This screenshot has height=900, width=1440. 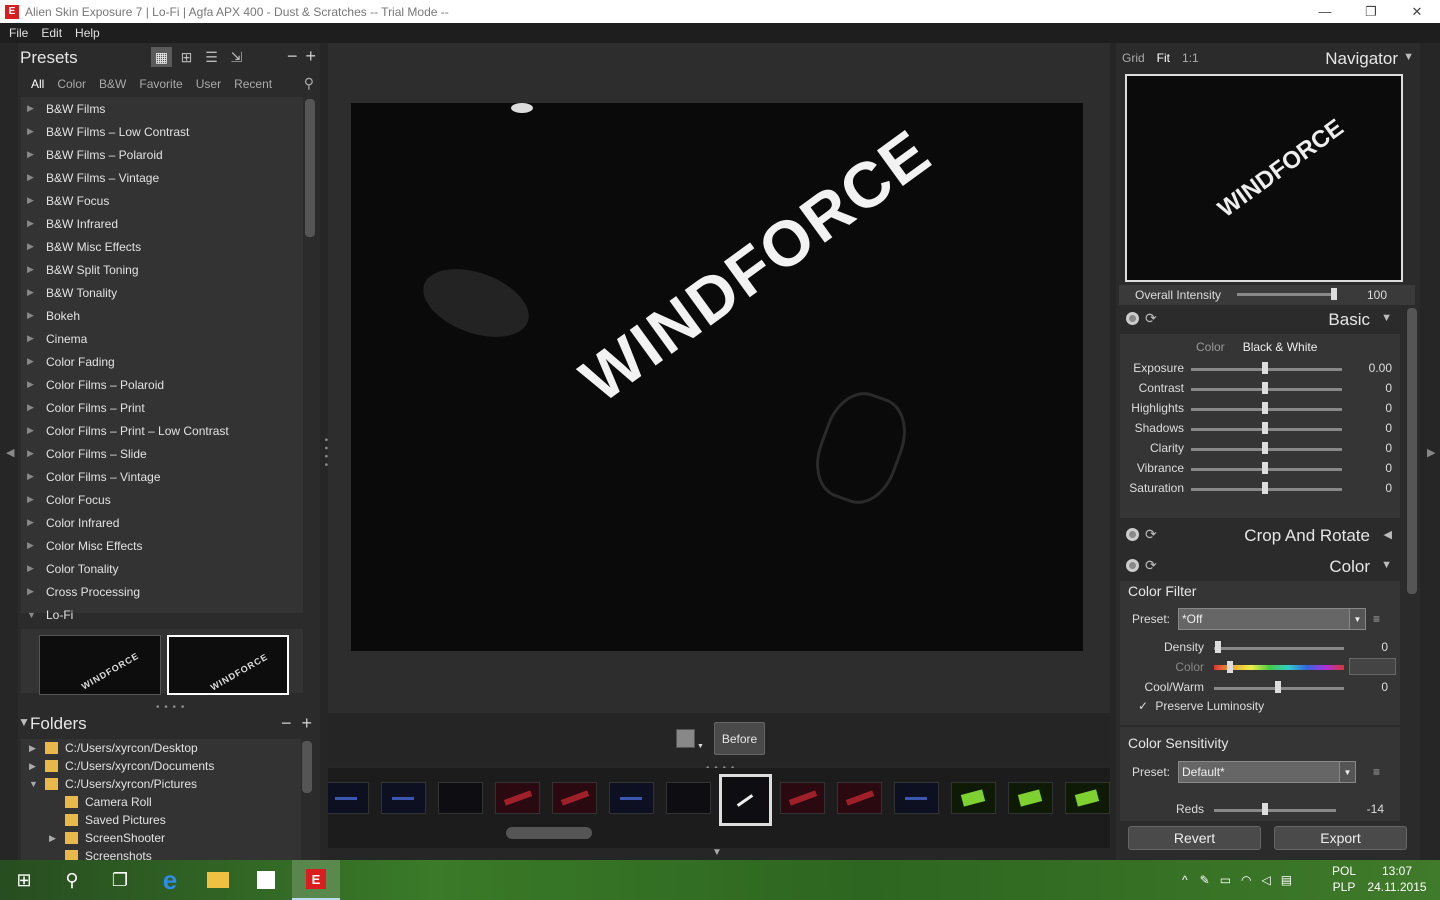 What do you see at coordinates (1372, 666) in the screenshot?
I see `filter-color-swatch` at bounding box center [1372, 666].